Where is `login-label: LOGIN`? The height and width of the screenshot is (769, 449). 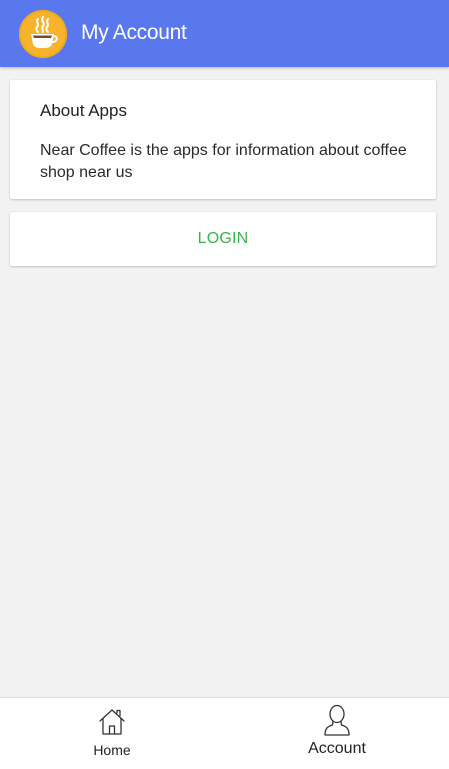 login-label: LOGIN is located at coordinates (223, 238).